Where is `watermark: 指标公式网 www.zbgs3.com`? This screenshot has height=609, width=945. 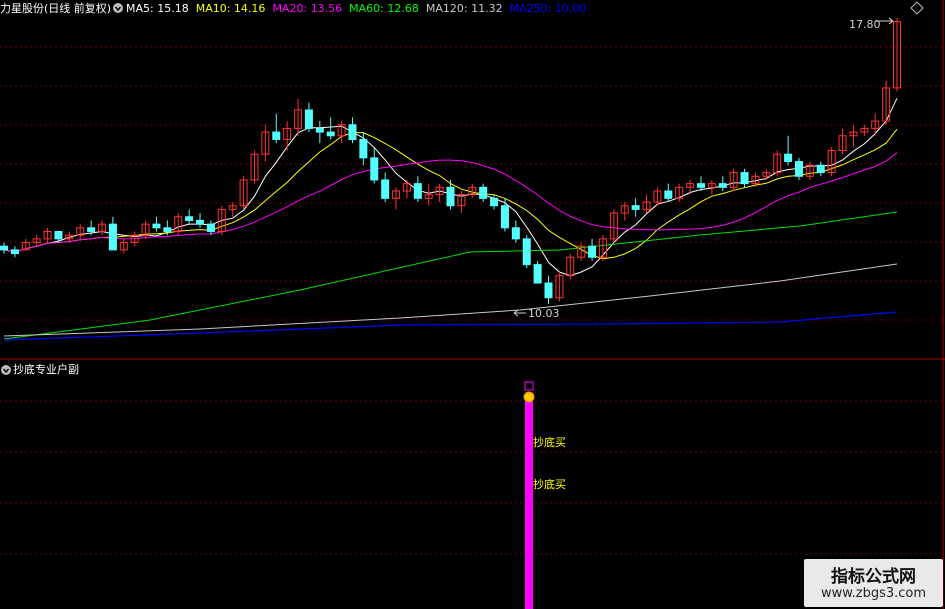 watermark: 指标公式网 www.zbgs3.com is located at coordinates (873, 583).